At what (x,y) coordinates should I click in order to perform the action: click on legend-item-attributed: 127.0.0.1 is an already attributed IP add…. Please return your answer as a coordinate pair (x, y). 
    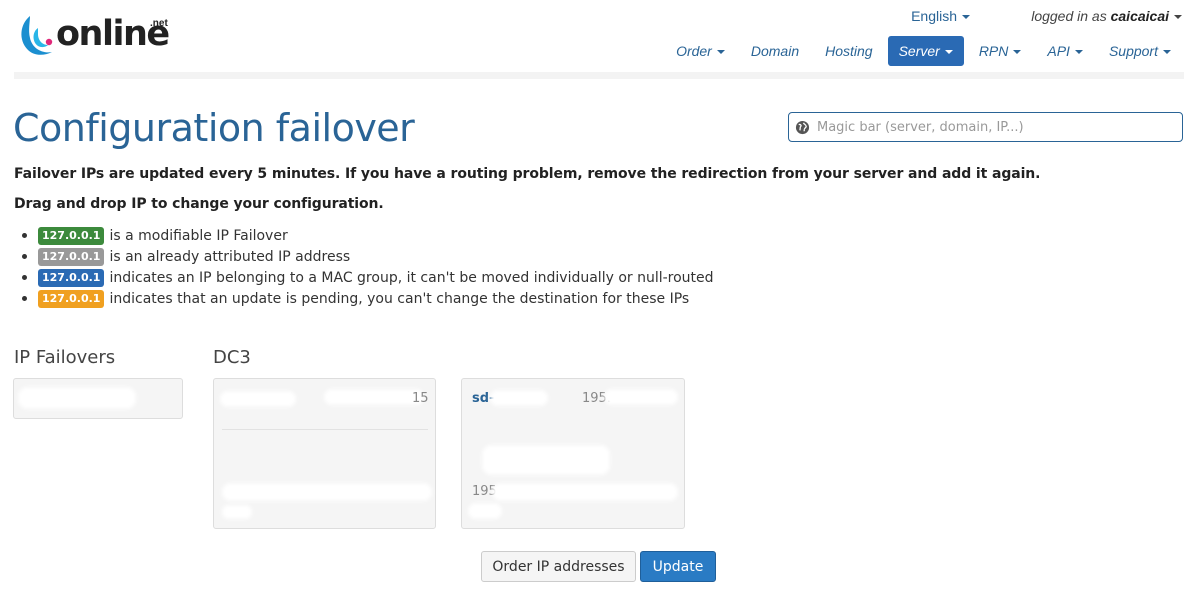
    Looking at the image, I should click on (368, 256).